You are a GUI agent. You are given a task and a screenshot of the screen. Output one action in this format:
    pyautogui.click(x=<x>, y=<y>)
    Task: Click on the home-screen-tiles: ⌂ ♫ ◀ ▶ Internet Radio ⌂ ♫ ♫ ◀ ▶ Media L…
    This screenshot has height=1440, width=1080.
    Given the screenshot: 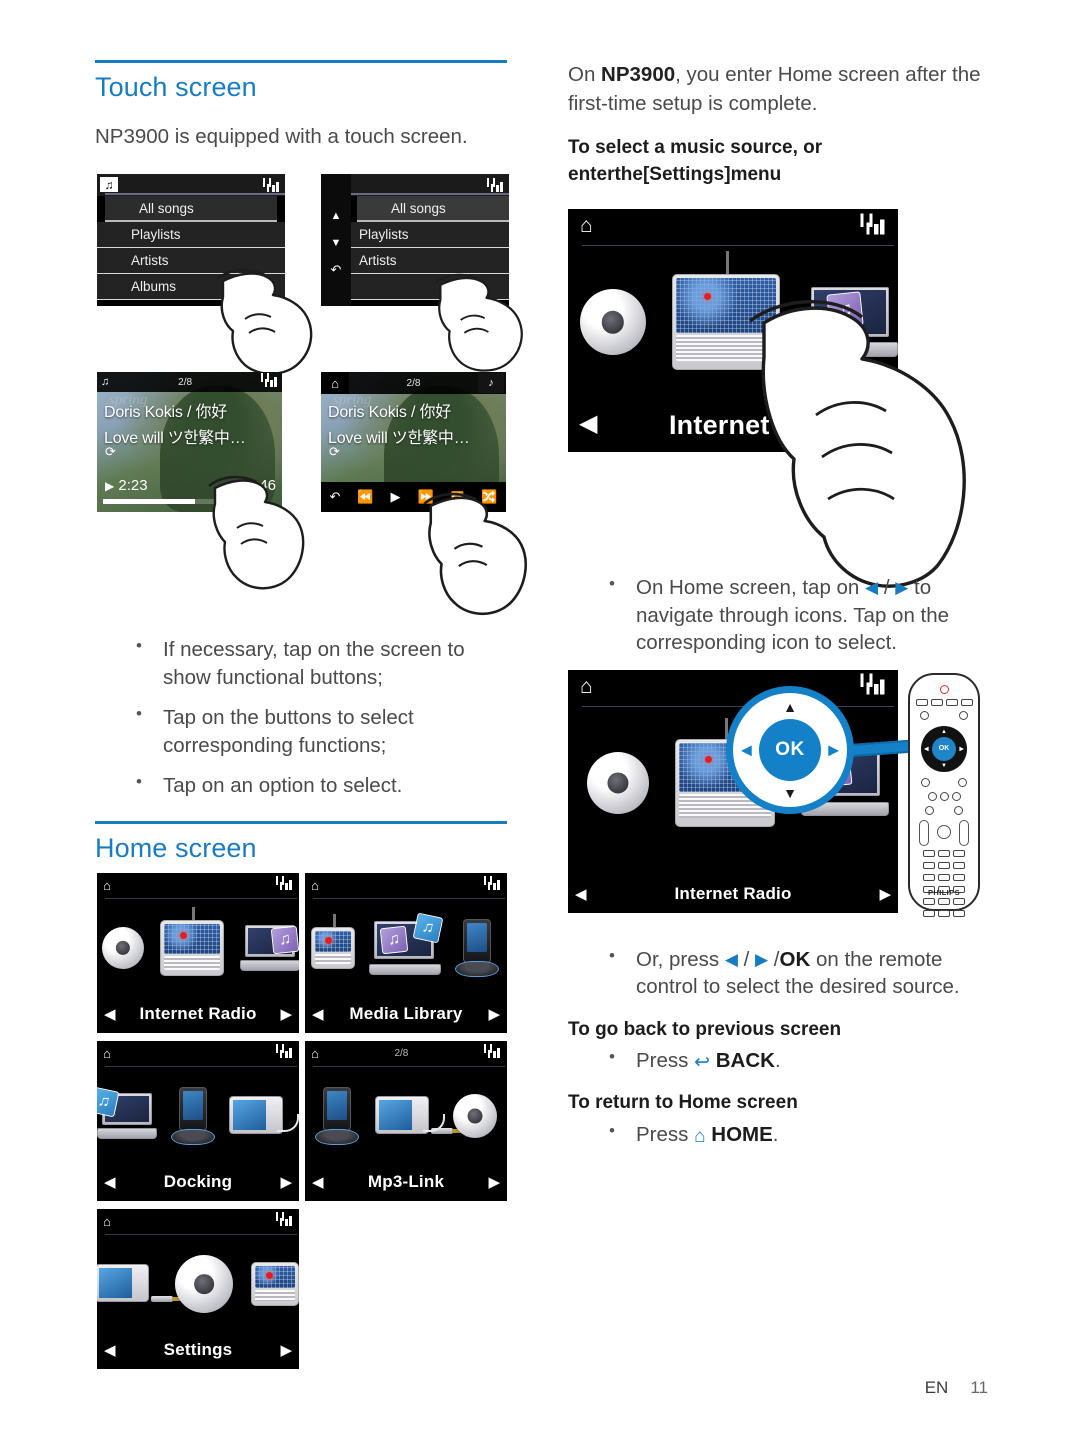 What is the action you would take?
    pyautogui.click(x=302, y=1123)
    